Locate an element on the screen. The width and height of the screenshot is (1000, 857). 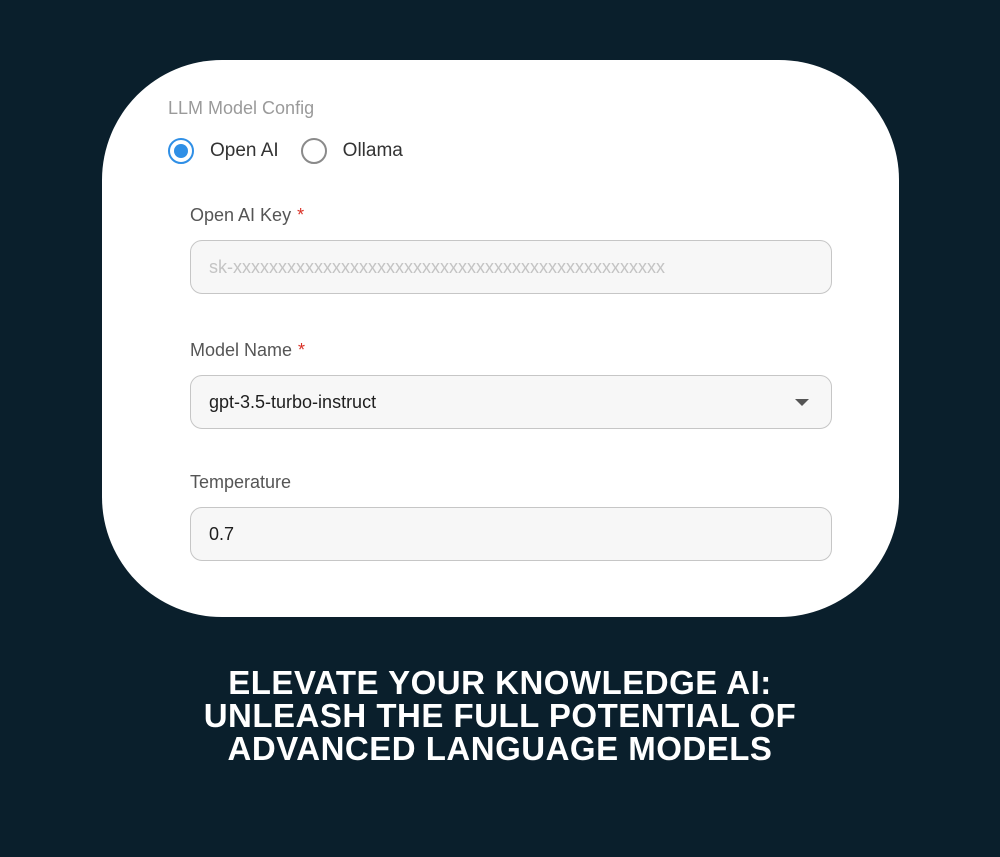
temperature-label: Temperature is located at coordinates (511, 482).